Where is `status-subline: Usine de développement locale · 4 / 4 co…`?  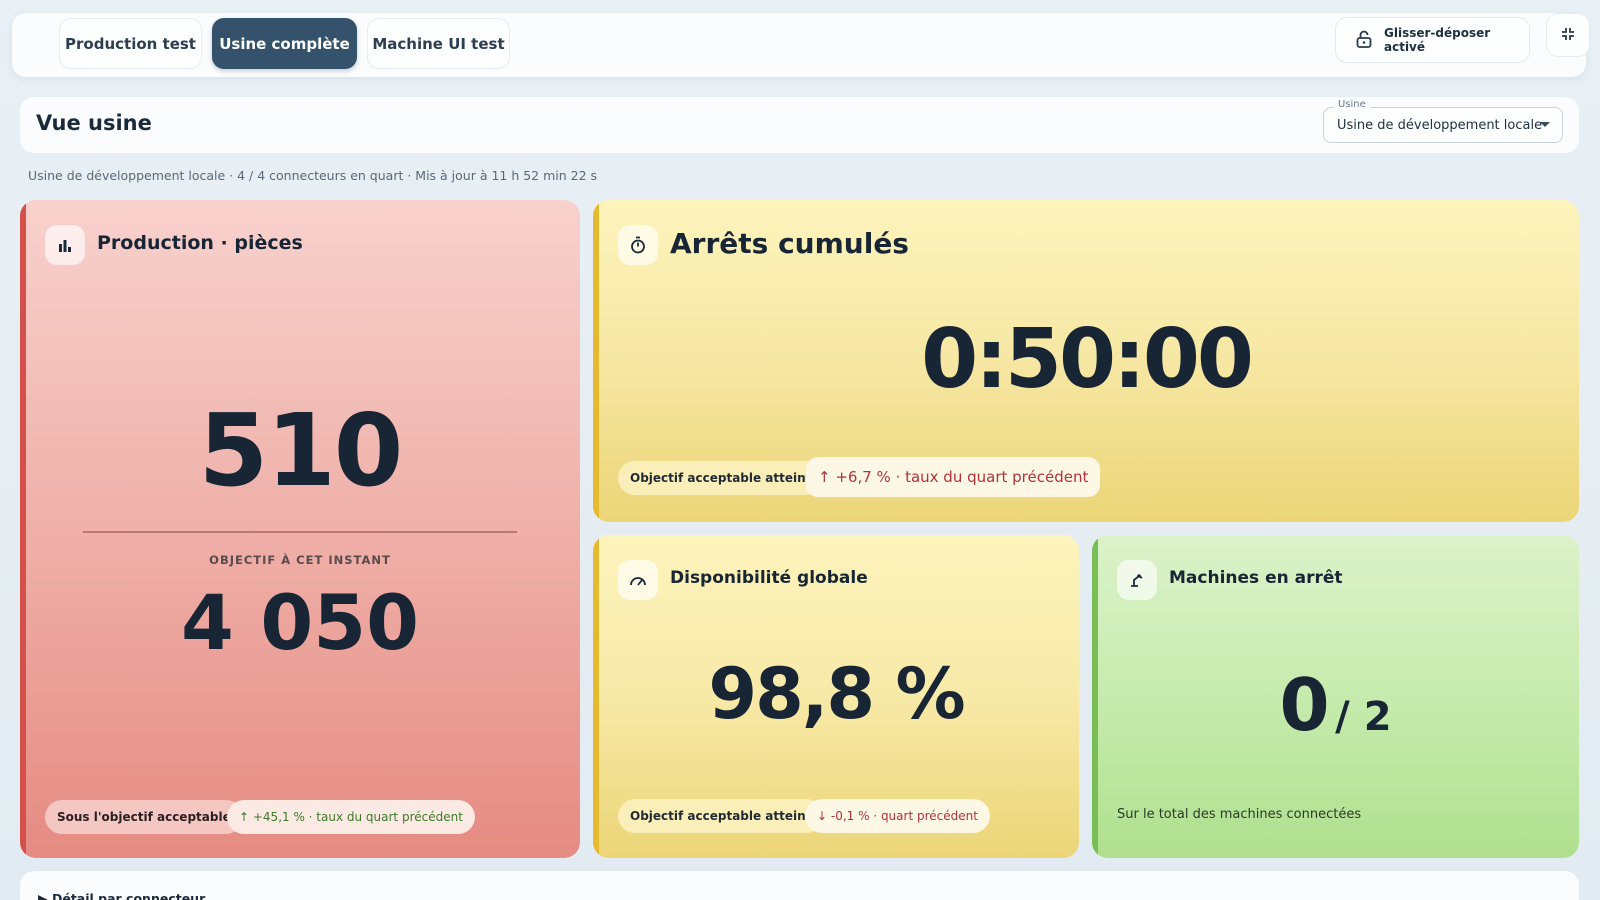
status-subline: Usine de développement locale · 4 / 4 co… is located at coordinates (313, 175).